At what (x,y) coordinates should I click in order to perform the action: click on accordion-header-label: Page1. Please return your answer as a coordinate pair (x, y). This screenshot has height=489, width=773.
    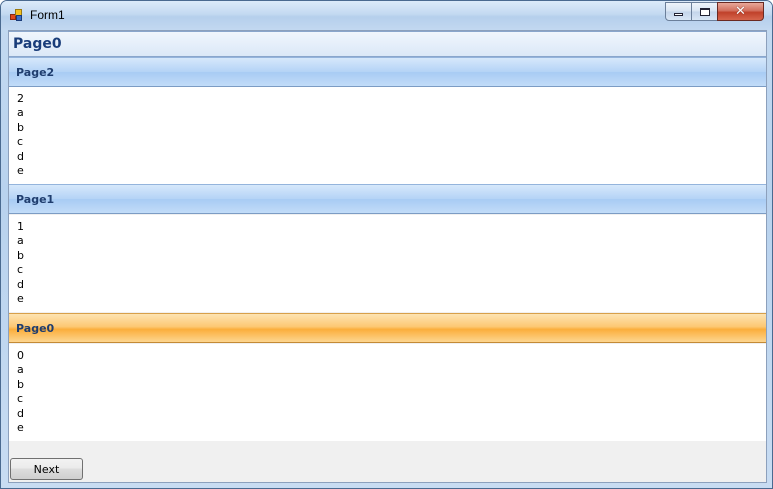
    Looking at the image, I should click on (35, 199).